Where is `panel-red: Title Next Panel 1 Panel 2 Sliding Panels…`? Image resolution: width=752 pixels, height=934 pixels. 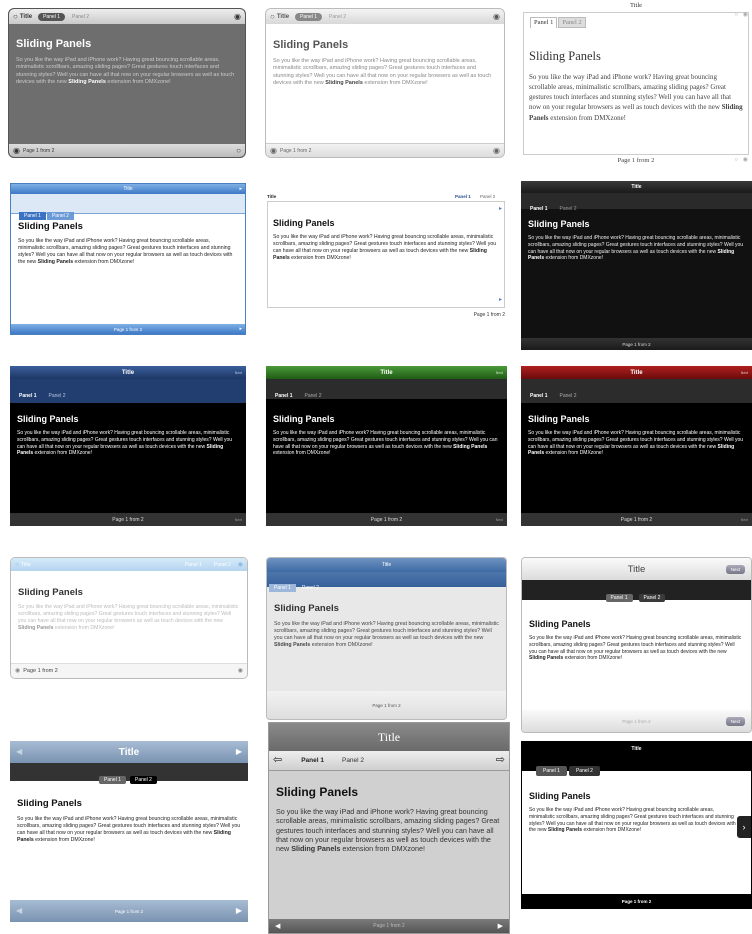
panel-red: Title Next Panel 1 Panel 2 Sliding Panels… is located at coordinates (636, 446).